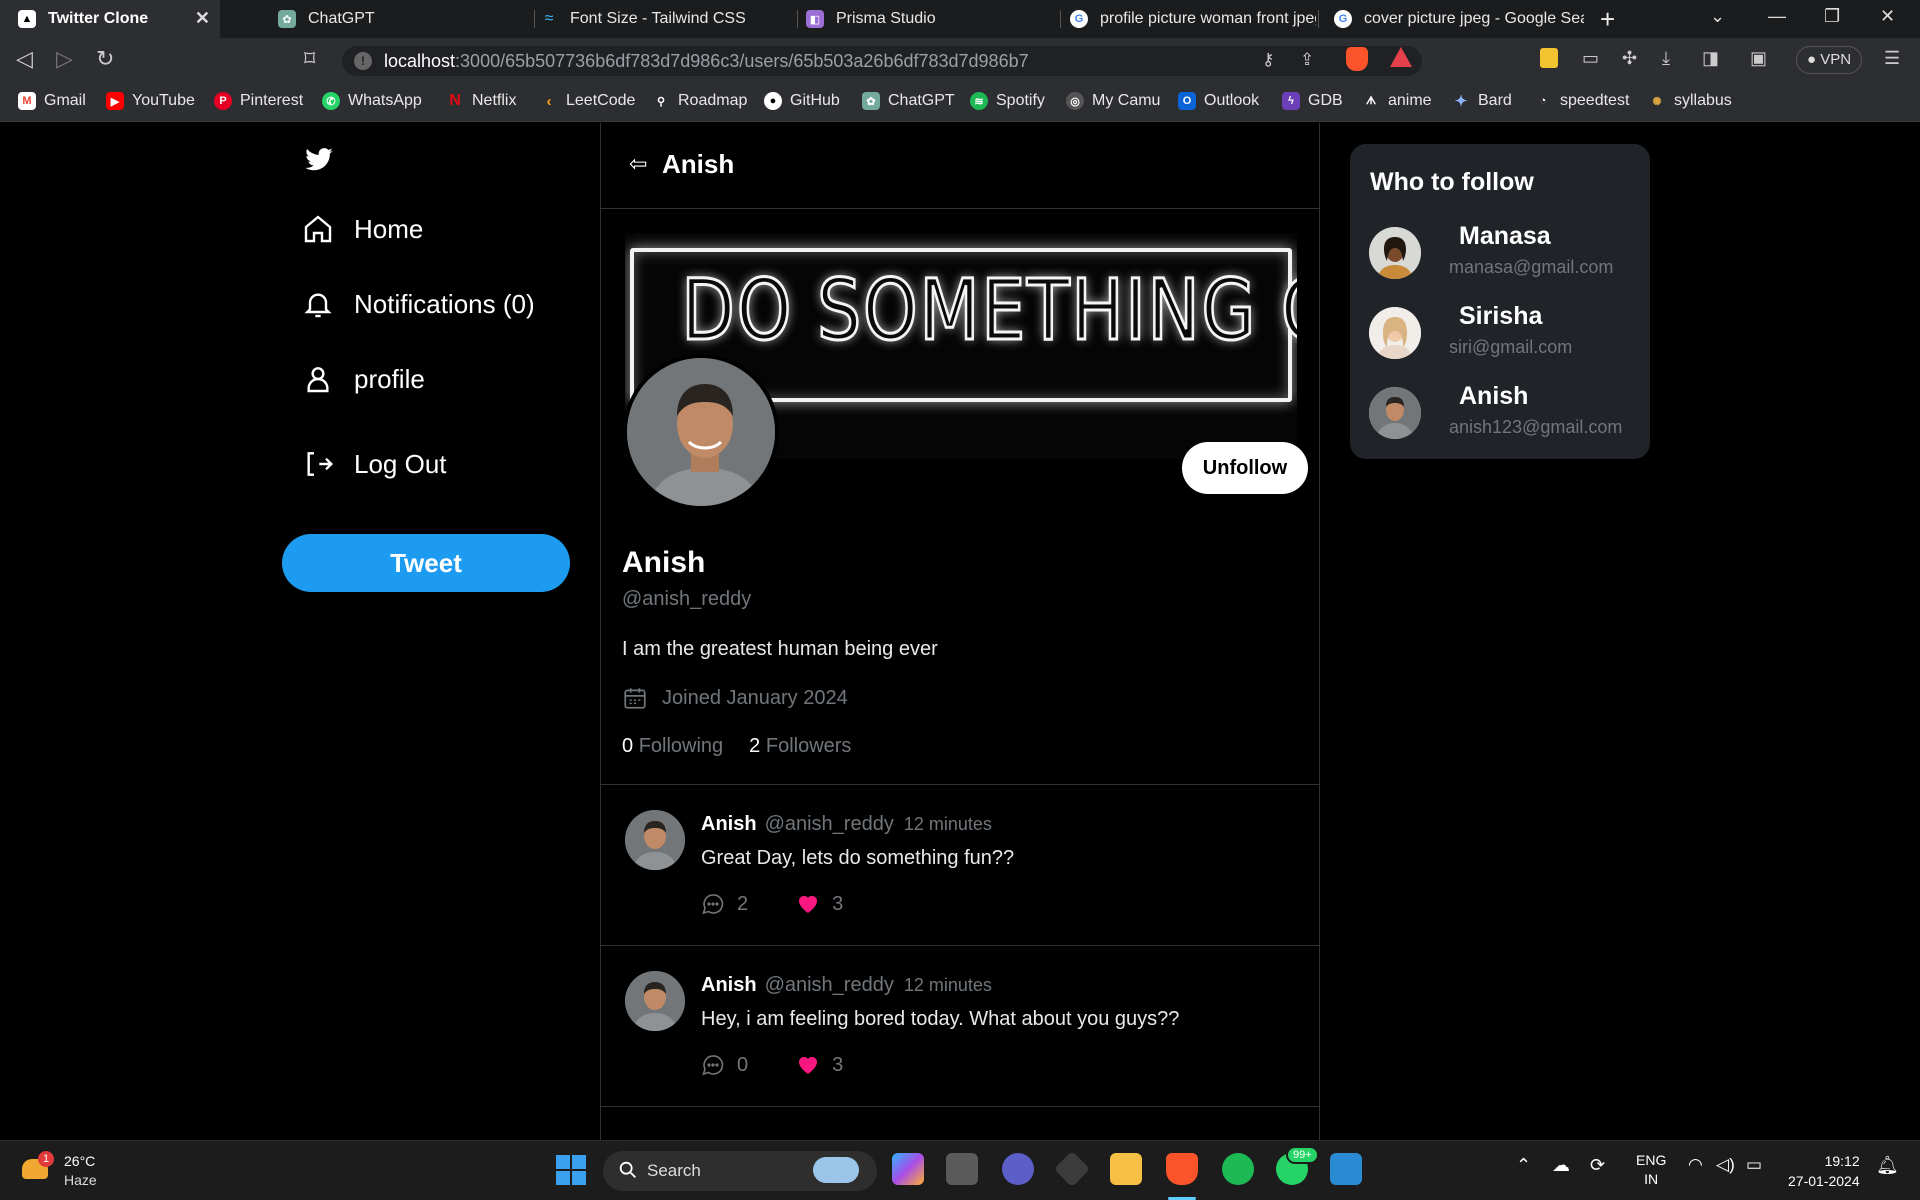 This screenshot has width=1920, height=1200. I want to click on tweet-button: Tweet, so click(426, 563).